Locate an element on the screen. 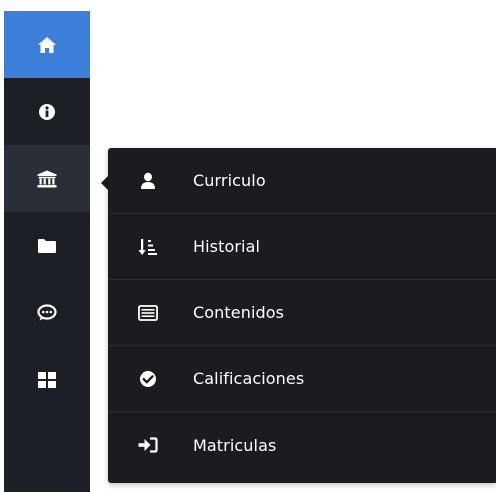  user-icon is located at coordinates (148, 181).